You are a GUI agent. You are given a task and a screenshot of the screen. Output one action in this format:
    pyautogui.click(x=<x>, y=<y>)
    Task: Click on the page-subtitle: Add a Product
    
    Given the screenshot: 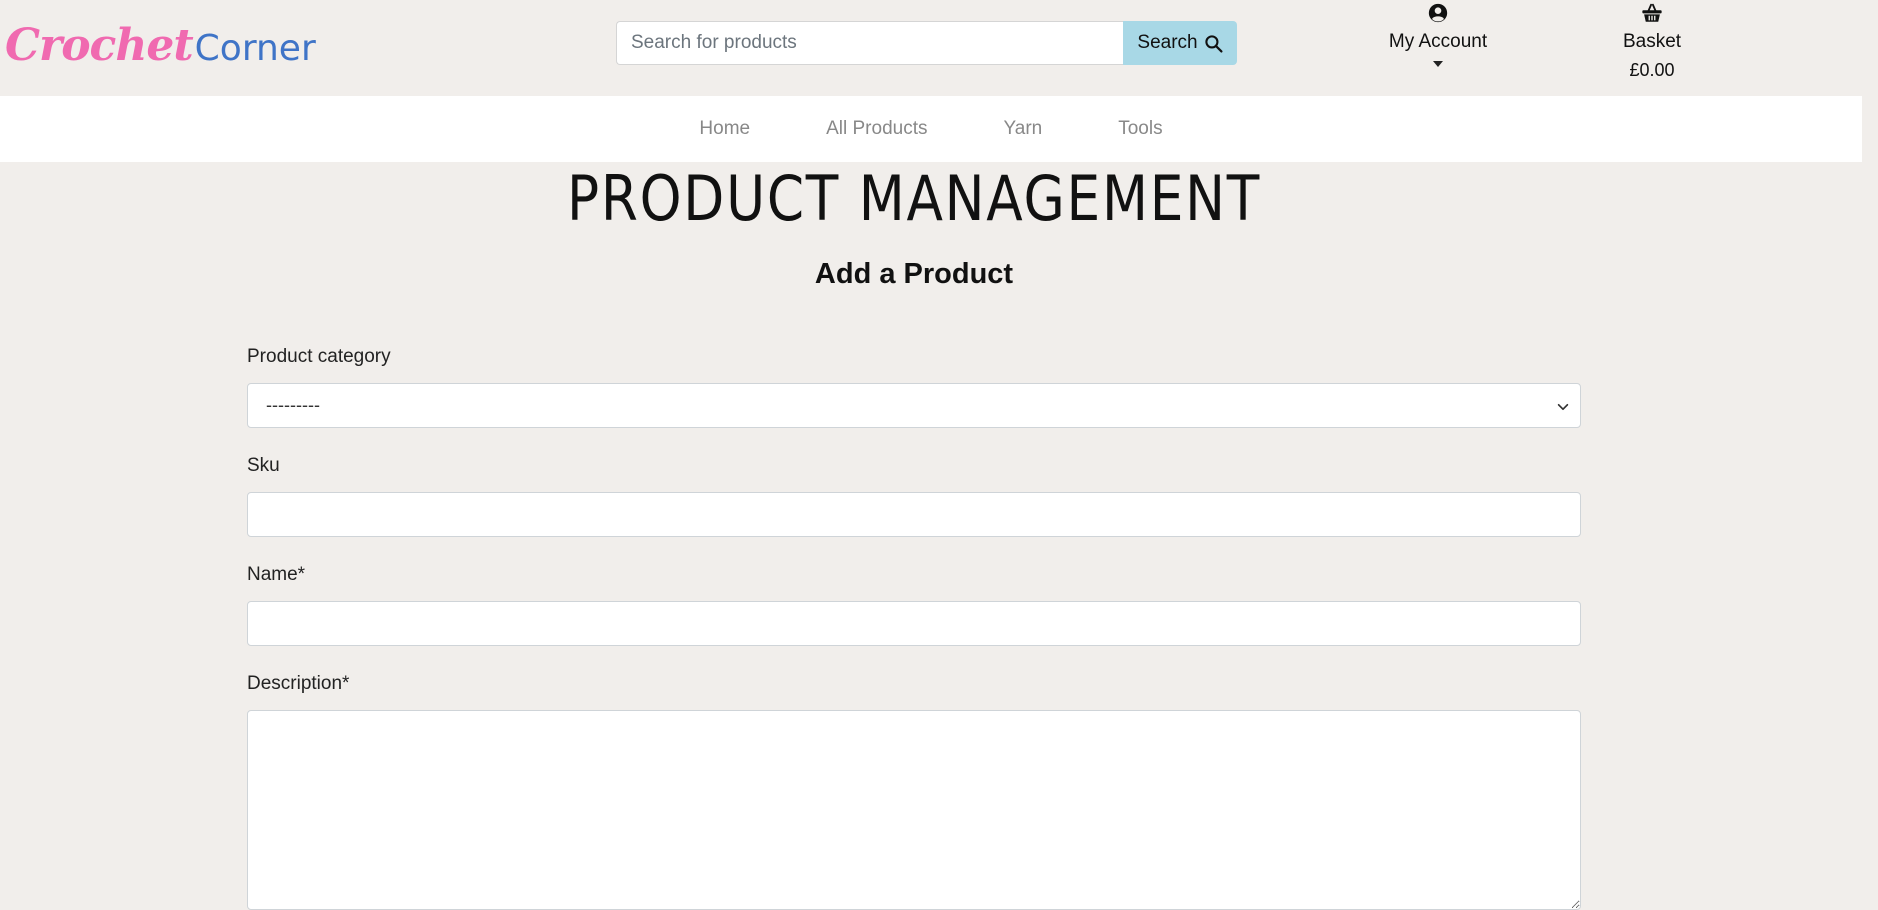 What is the action you would take?
    pyautogui.click(x=914, y=274)
    